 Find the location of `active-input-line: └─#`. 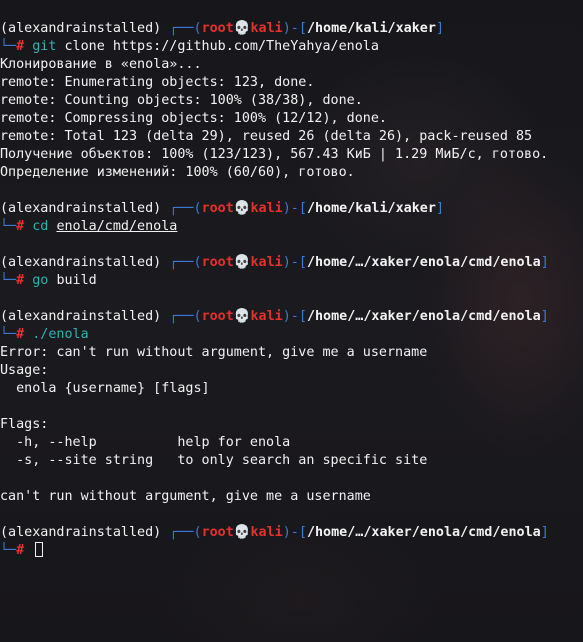

active-input-line: └─# is located at coordinates (291, 551).